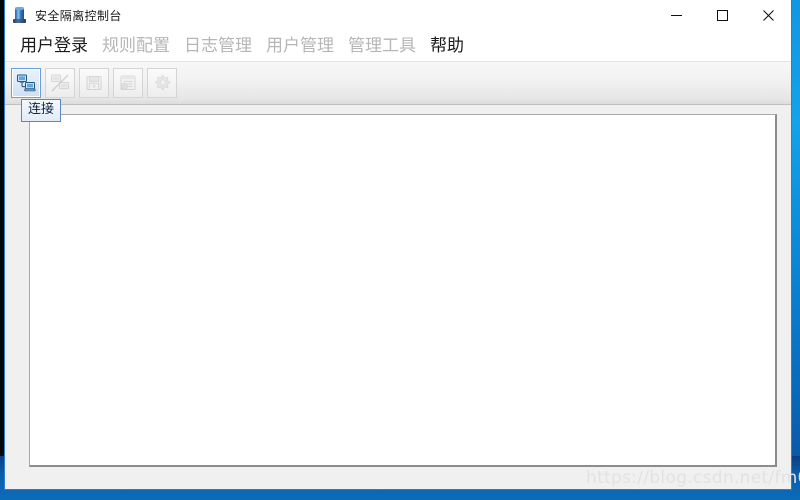 This screenshot has height=500, width=800. I want to click on title-bar: 安全隔离控制台, so click(398, 15).